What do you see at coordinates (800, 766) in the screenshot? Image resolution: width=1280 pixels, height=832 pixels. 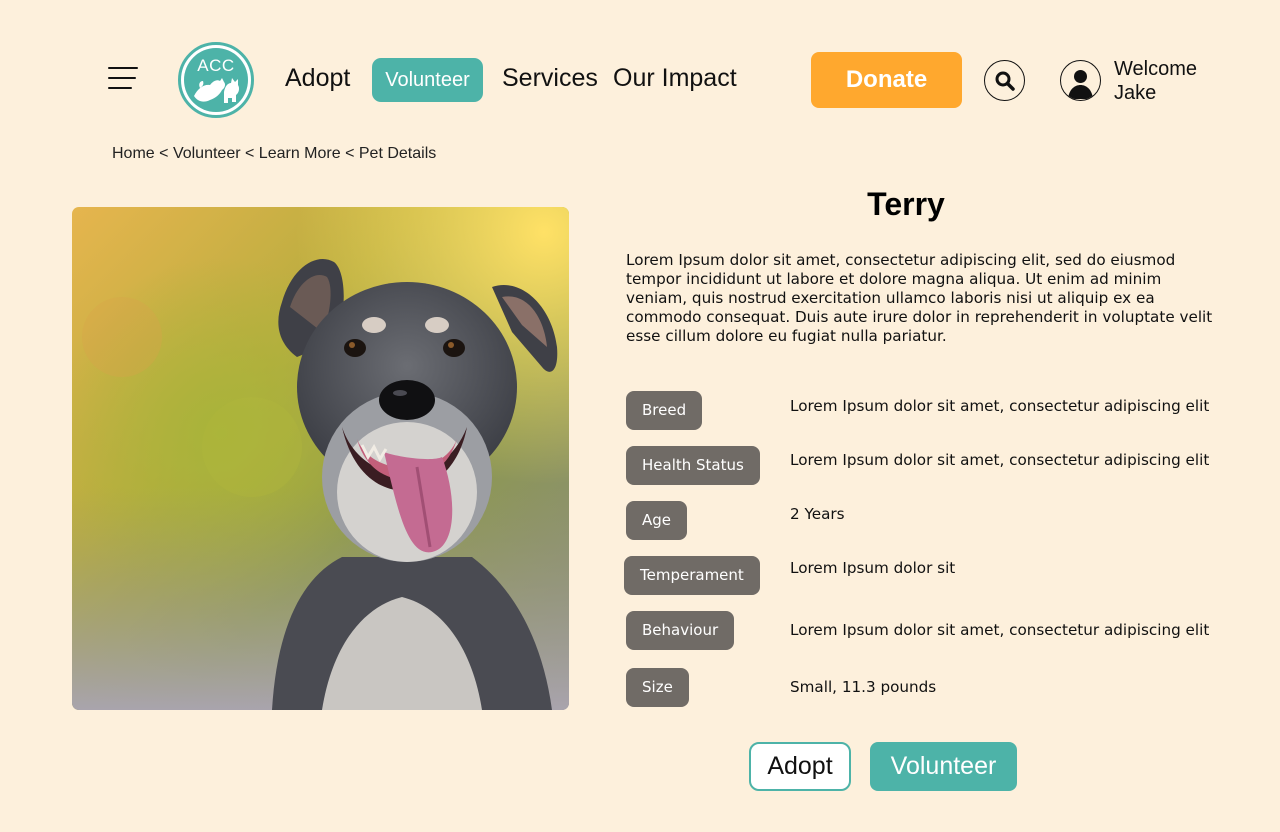 I see `adopt-button: Adopt` at bounding box center [800, 766].